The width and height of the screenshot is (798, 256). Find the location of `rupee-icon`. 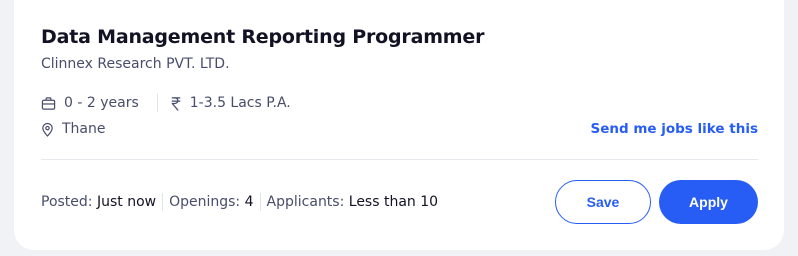

rupee-icon is located at coordinates (176, 103).